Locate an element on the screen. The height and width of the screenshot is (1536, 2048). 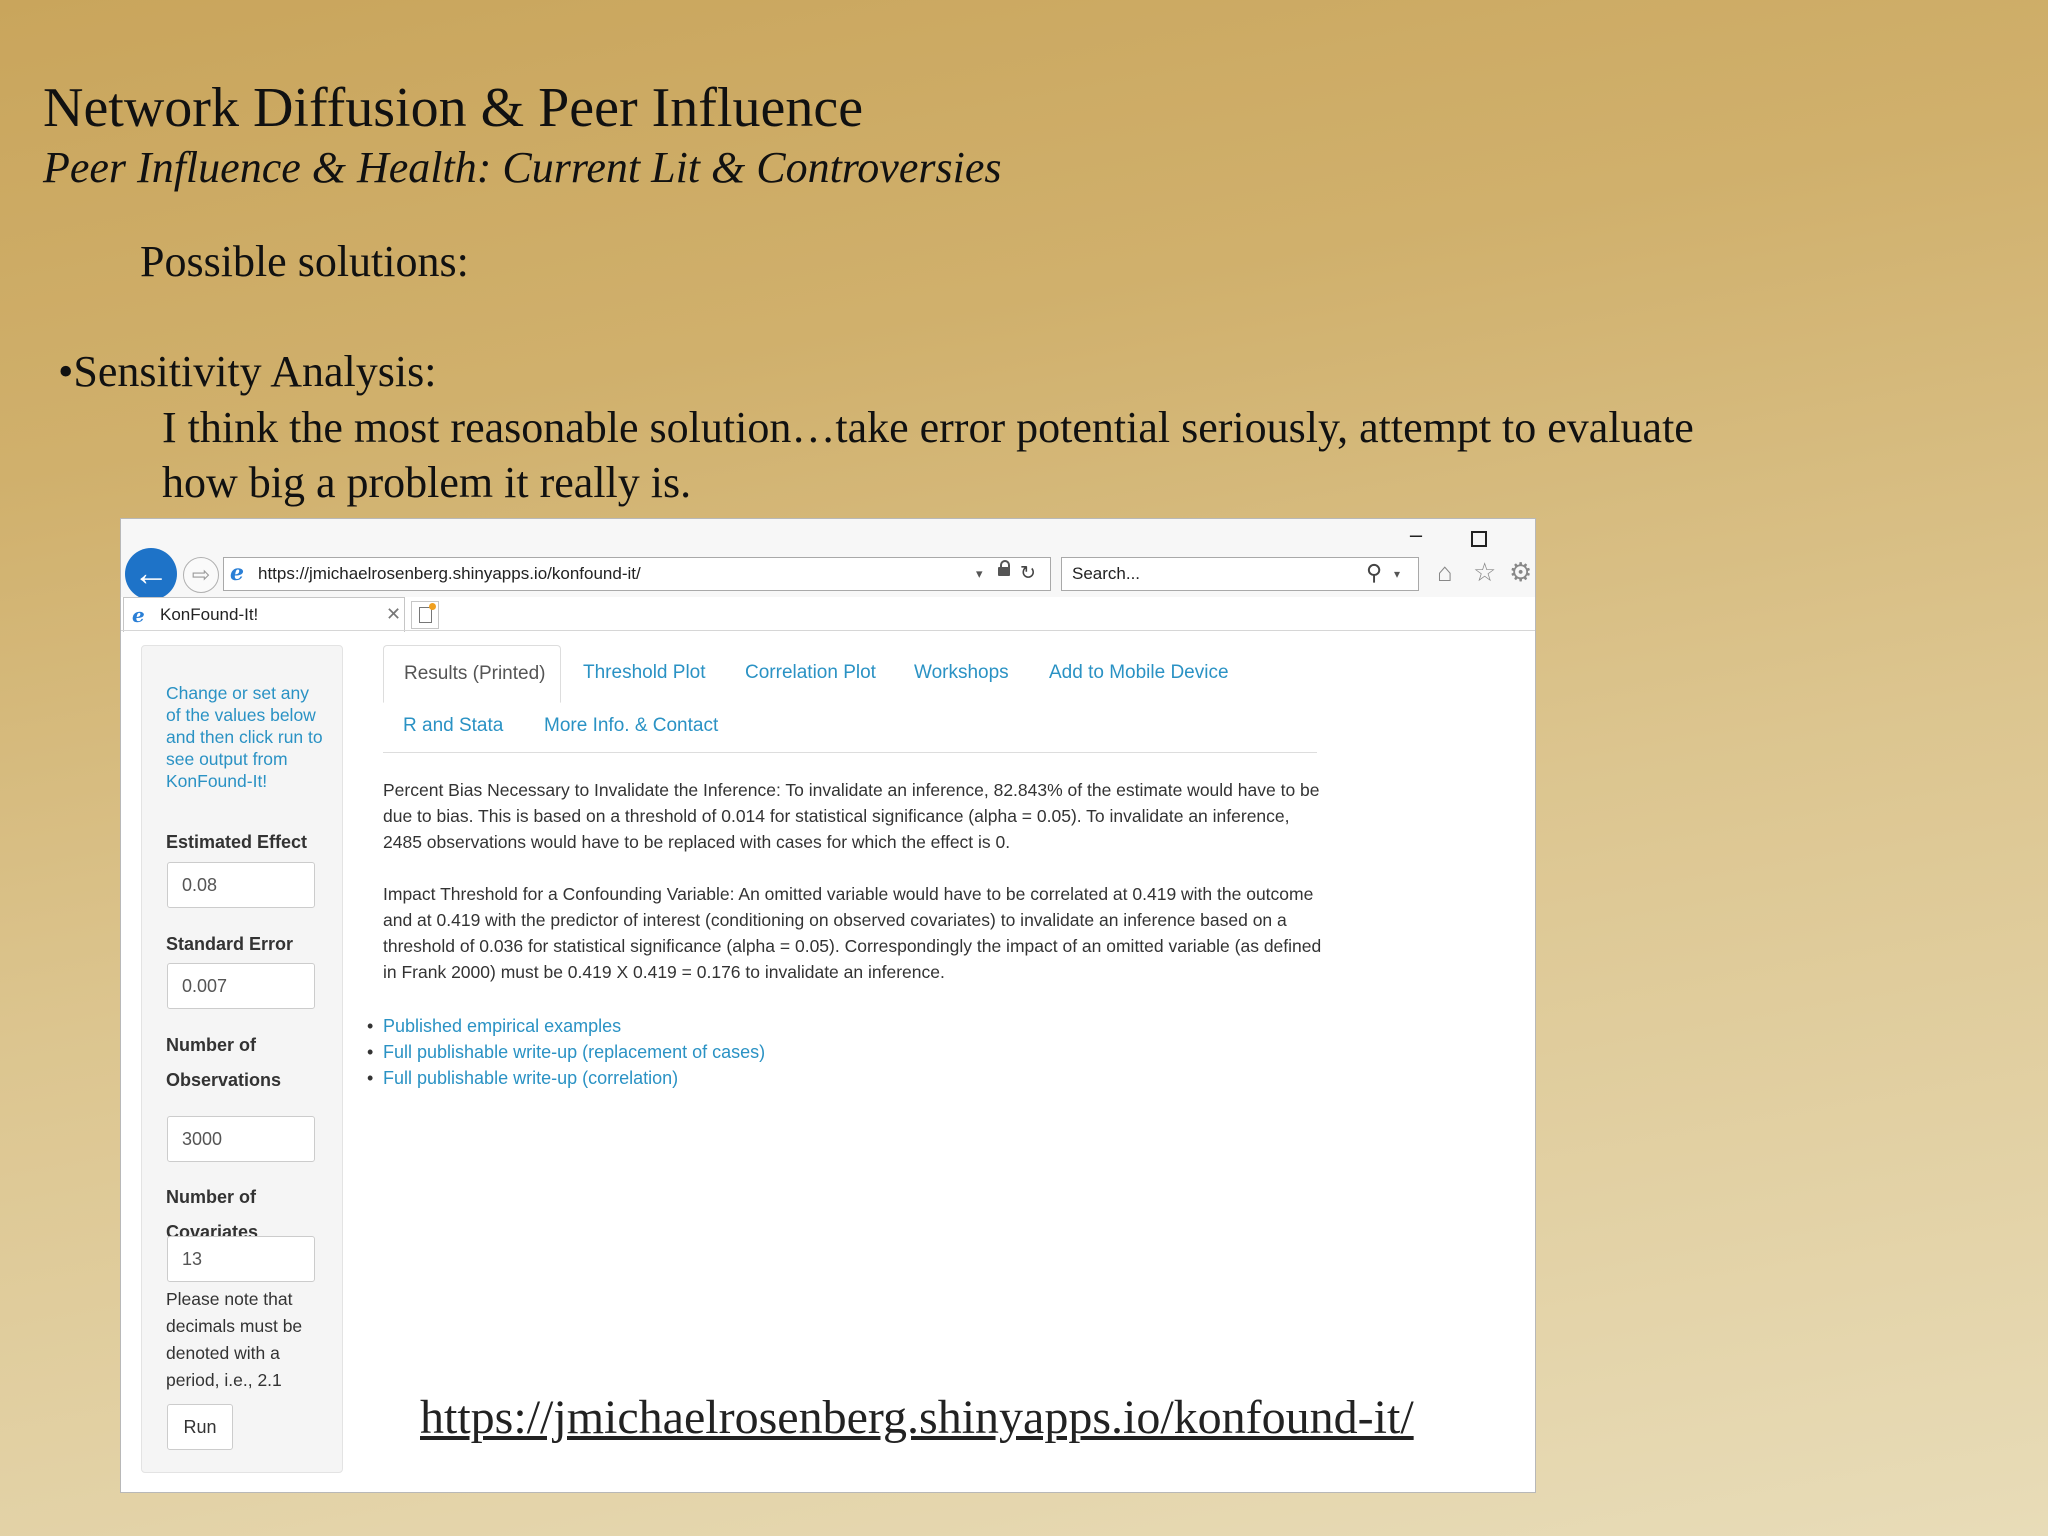
search-dropdown-icon: ▾ is located at coordinates (1397, 574).